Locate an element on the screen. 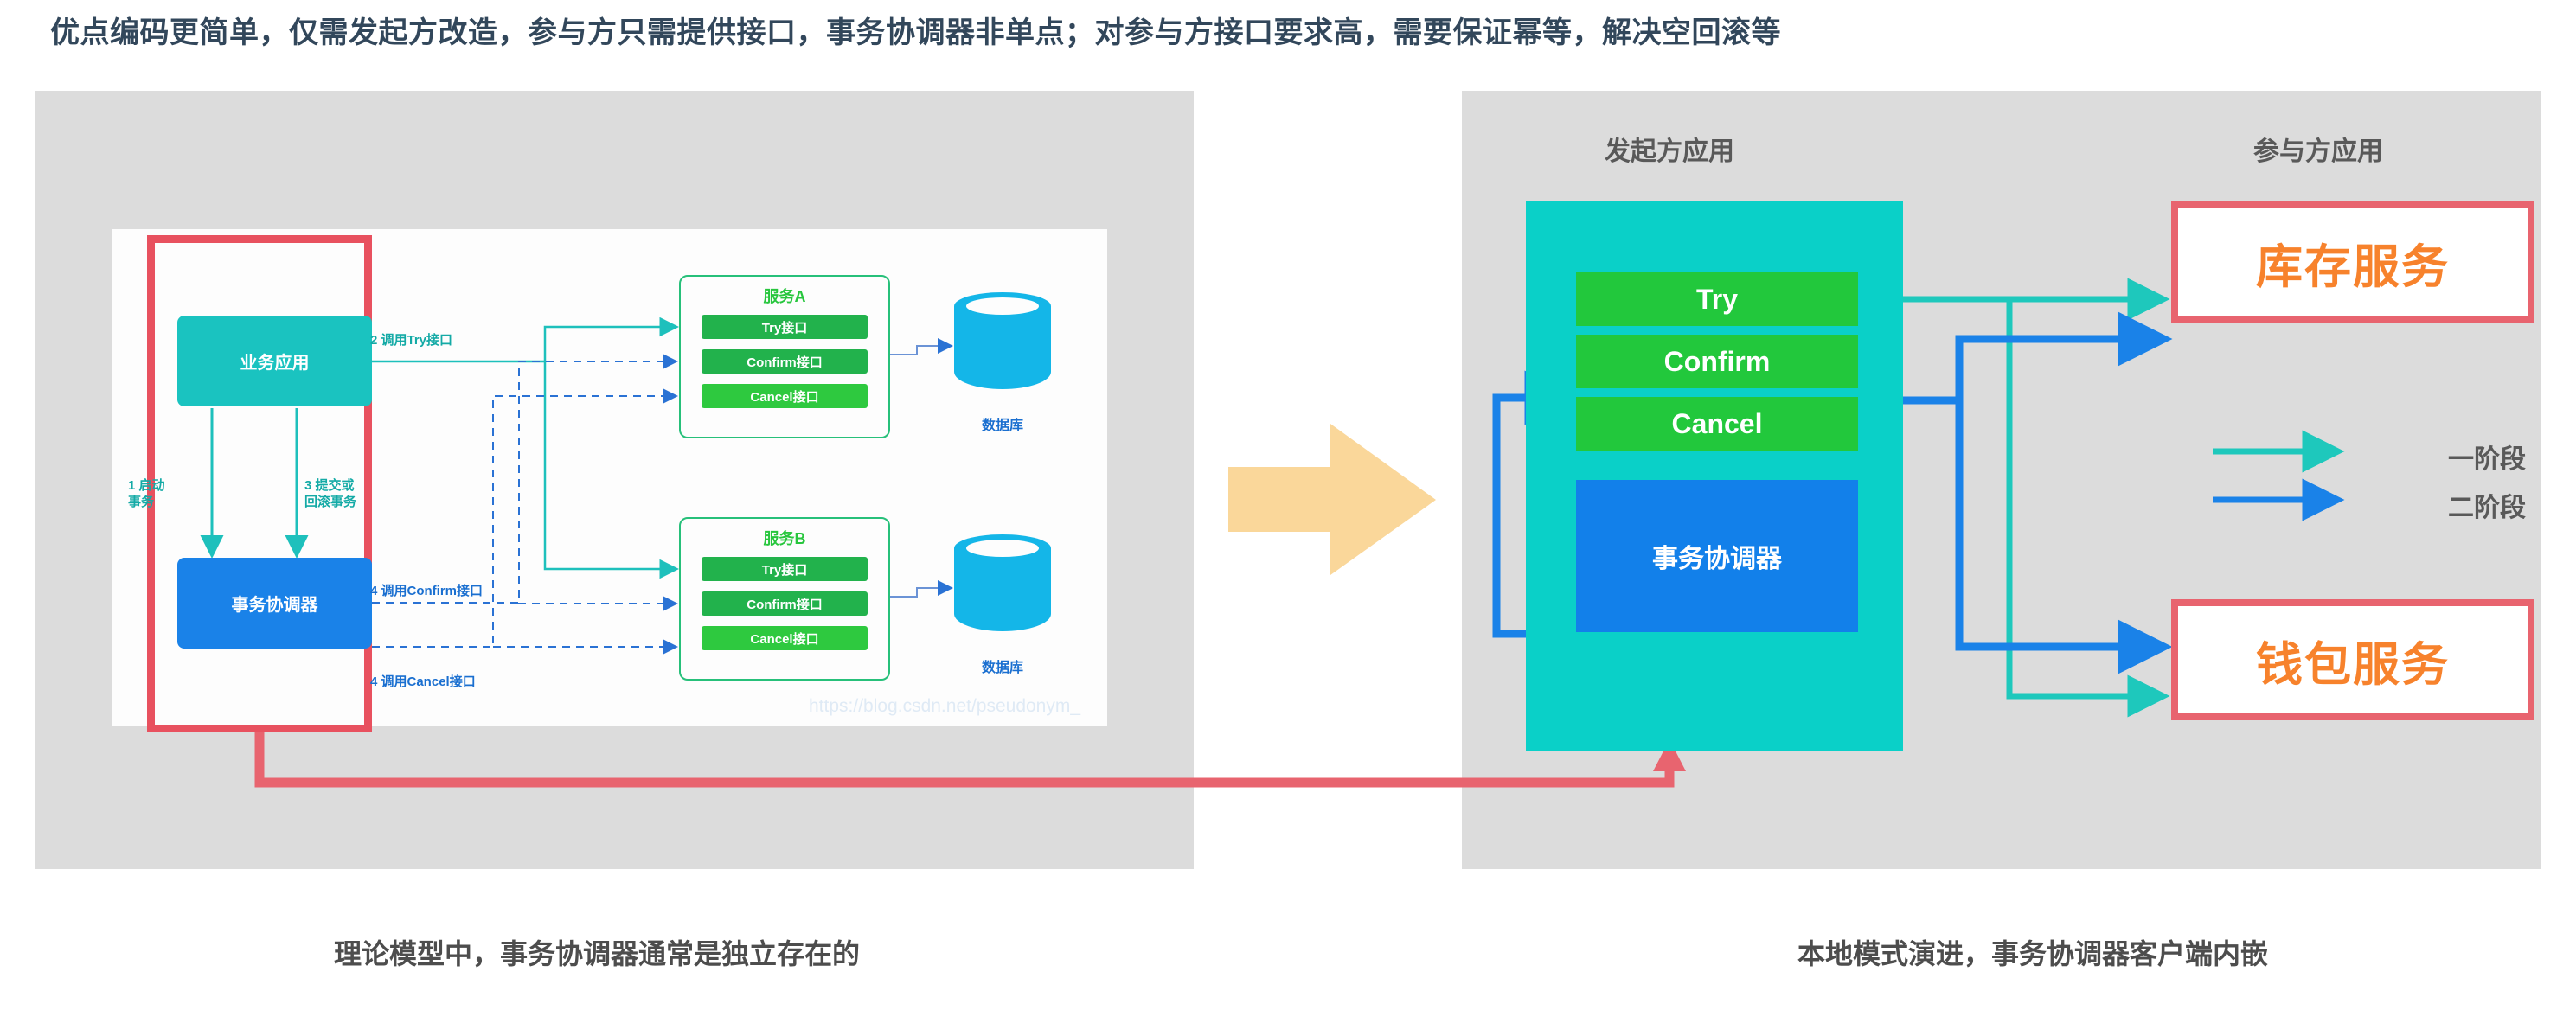 The height and width of the screenshot is (1010, 2576). legend-label-phase1: 一阶段 is located at coordinates (2487, 459).